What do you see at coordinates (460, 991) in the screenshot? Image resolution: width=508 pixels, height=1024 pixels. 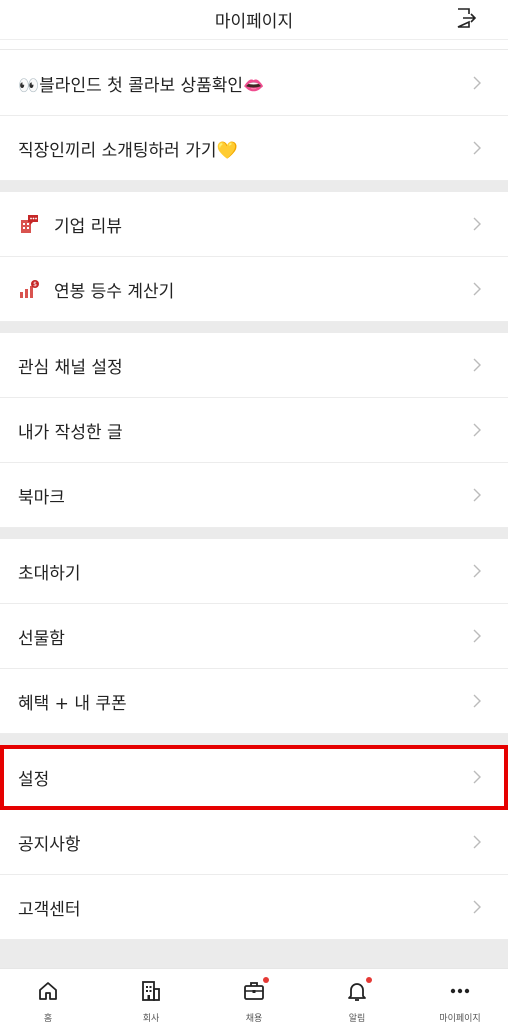 I see `more-icon` at bounding box center [460, 991].